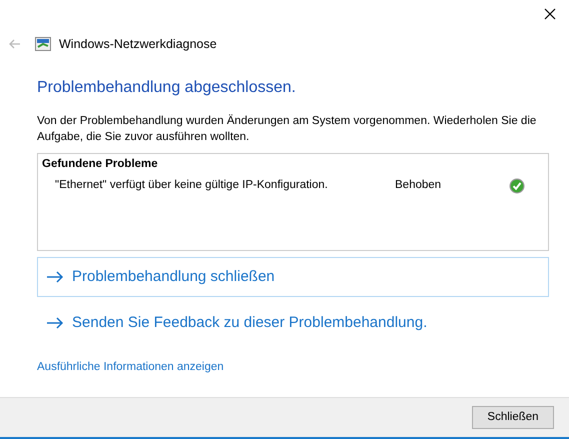 This screenshot has height=439, width=569. Describe the element at coordinates (138, 44) in the screenshot. I see `window-title: Windows-Netzwerkdiagnose` at that location.